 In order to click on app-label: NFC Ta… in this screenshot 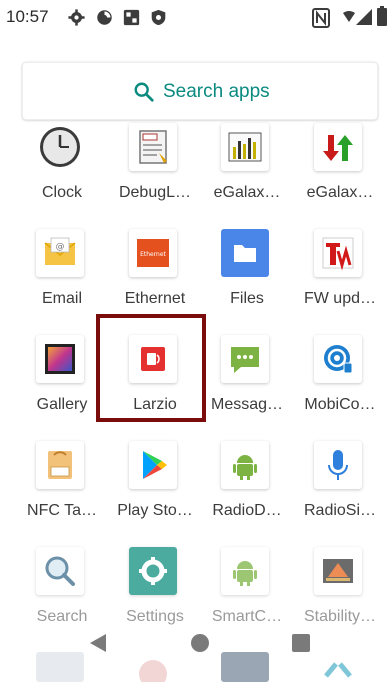, I will do `click(62, 510)`.